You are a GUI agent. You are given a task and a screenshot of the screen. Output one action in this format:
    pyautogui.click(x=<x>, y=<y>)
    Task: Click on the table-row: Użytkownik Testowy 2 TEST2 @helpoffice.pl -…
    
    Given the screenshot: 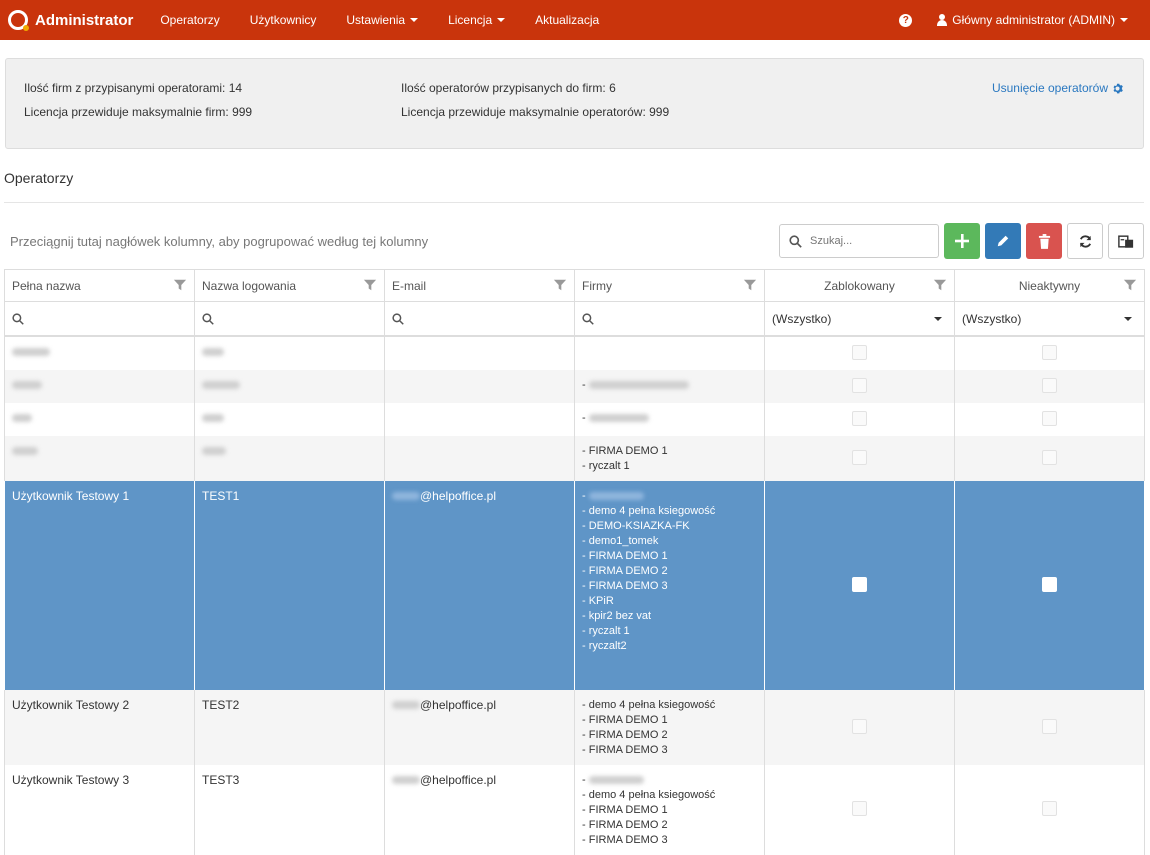 What is the action you would take?
    pyautogui.click(x=574, y=727)
    